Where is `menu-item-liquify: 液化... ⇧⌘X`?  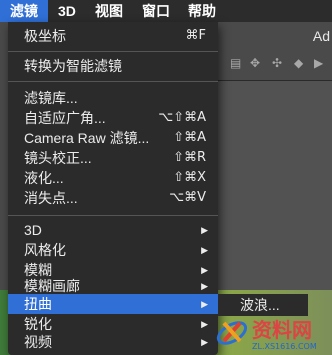
menu-item-liquify: 液化... ⇧⌘X is located at coordinates (113, 178).